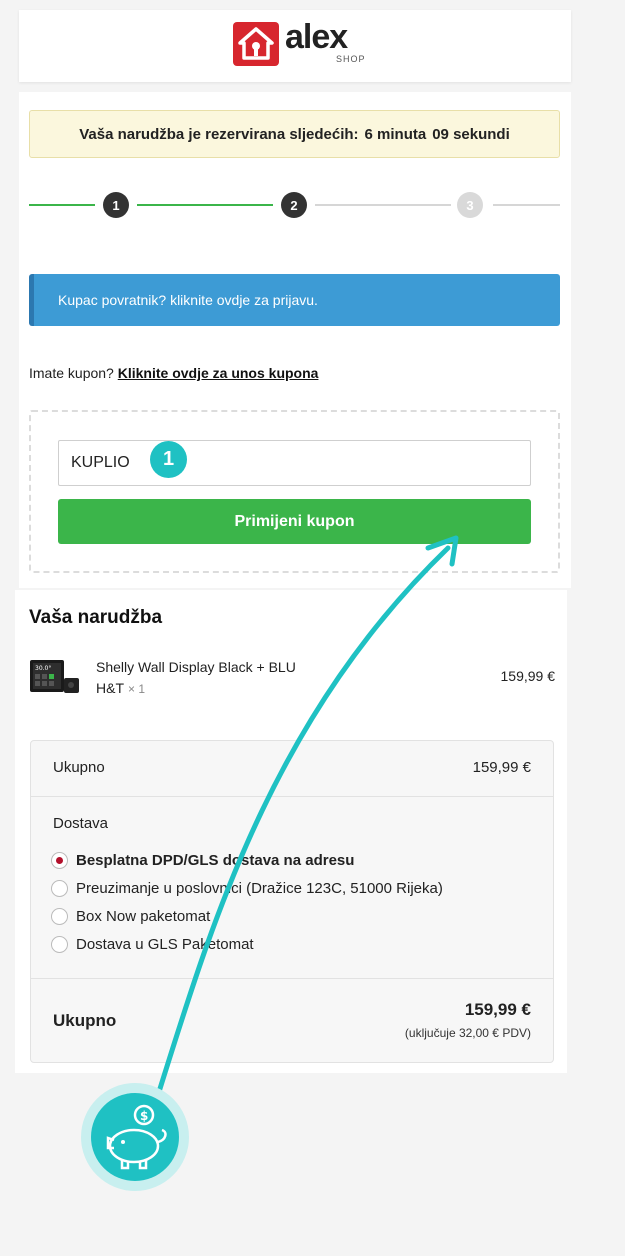  I want to click on logo-subtext: SHOP, so click(351, 59).